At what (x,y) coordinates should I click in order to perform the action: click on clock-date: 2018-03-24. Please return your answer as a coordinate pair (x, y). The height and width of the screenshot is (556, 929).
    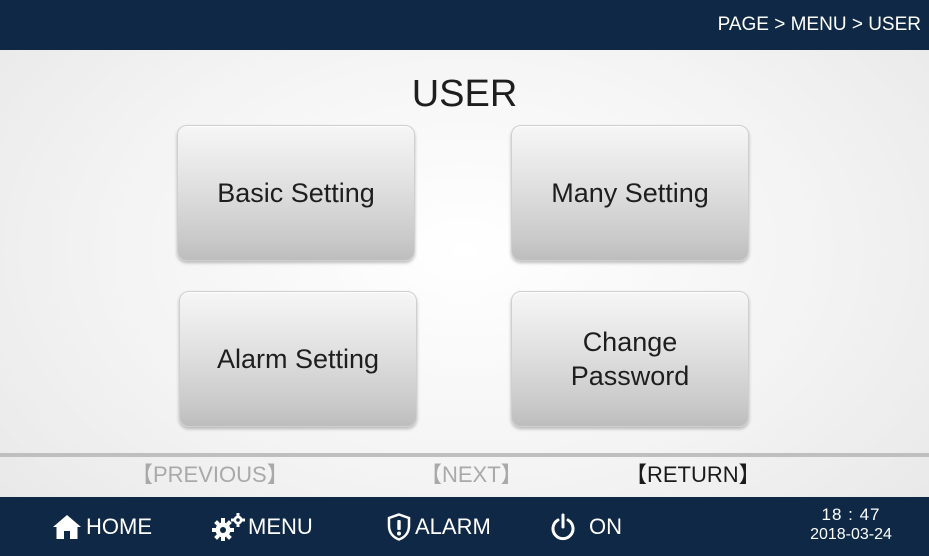
    Looking at the image, I should click on (851, 534).